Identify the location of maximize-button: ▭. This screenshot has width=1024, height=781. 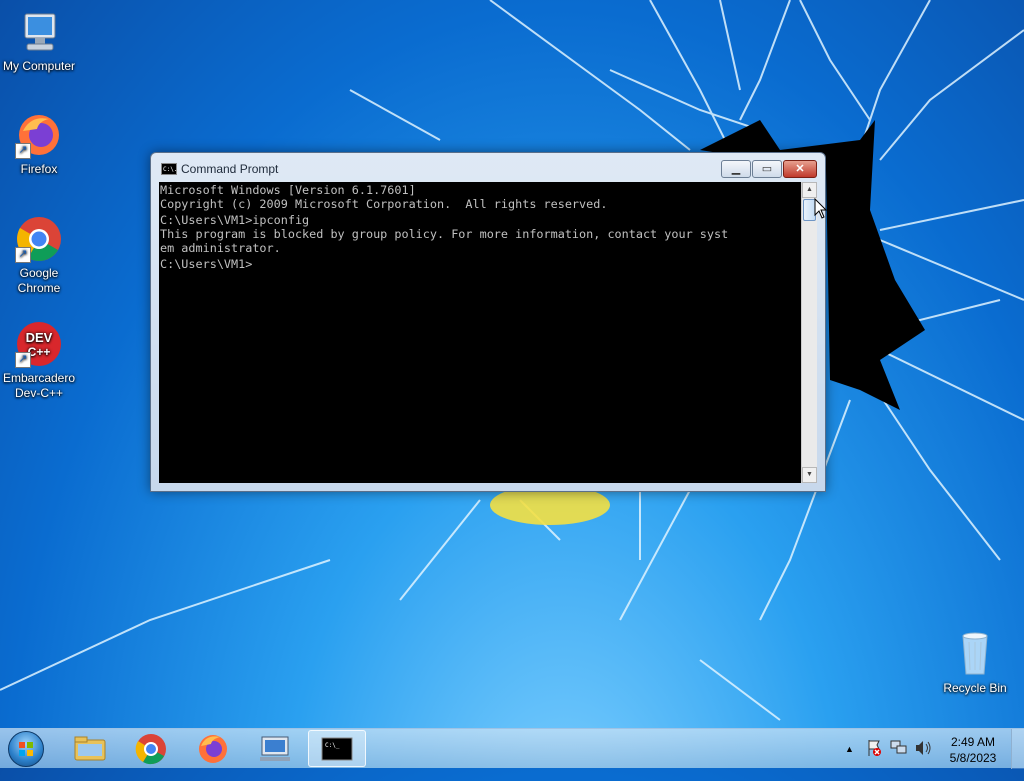
(767, 169).